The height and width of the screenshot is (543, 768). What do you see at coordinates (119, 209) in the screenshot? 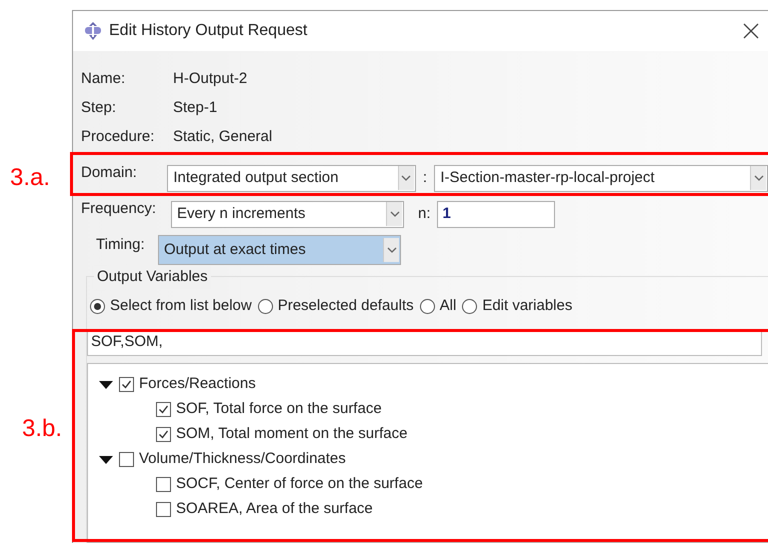
I see `field-label: Frequency:` at bounding box center [119, 209].